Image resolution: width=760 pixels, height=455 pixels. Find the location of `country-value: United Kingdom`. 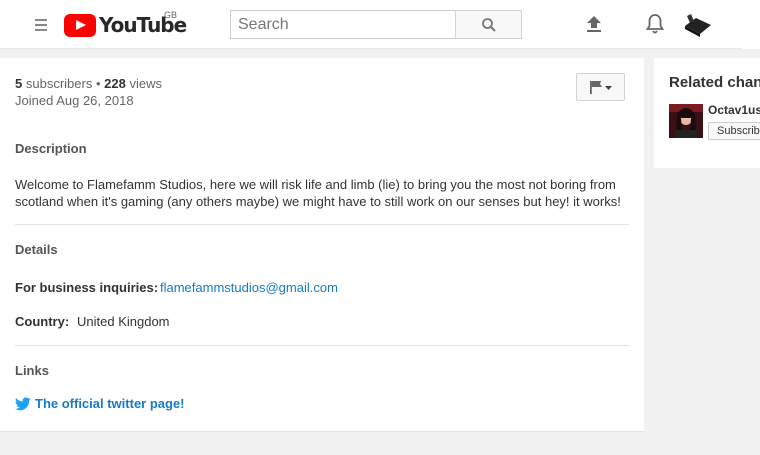

country-value: United Kingdom is located at coordinates (123, 321).